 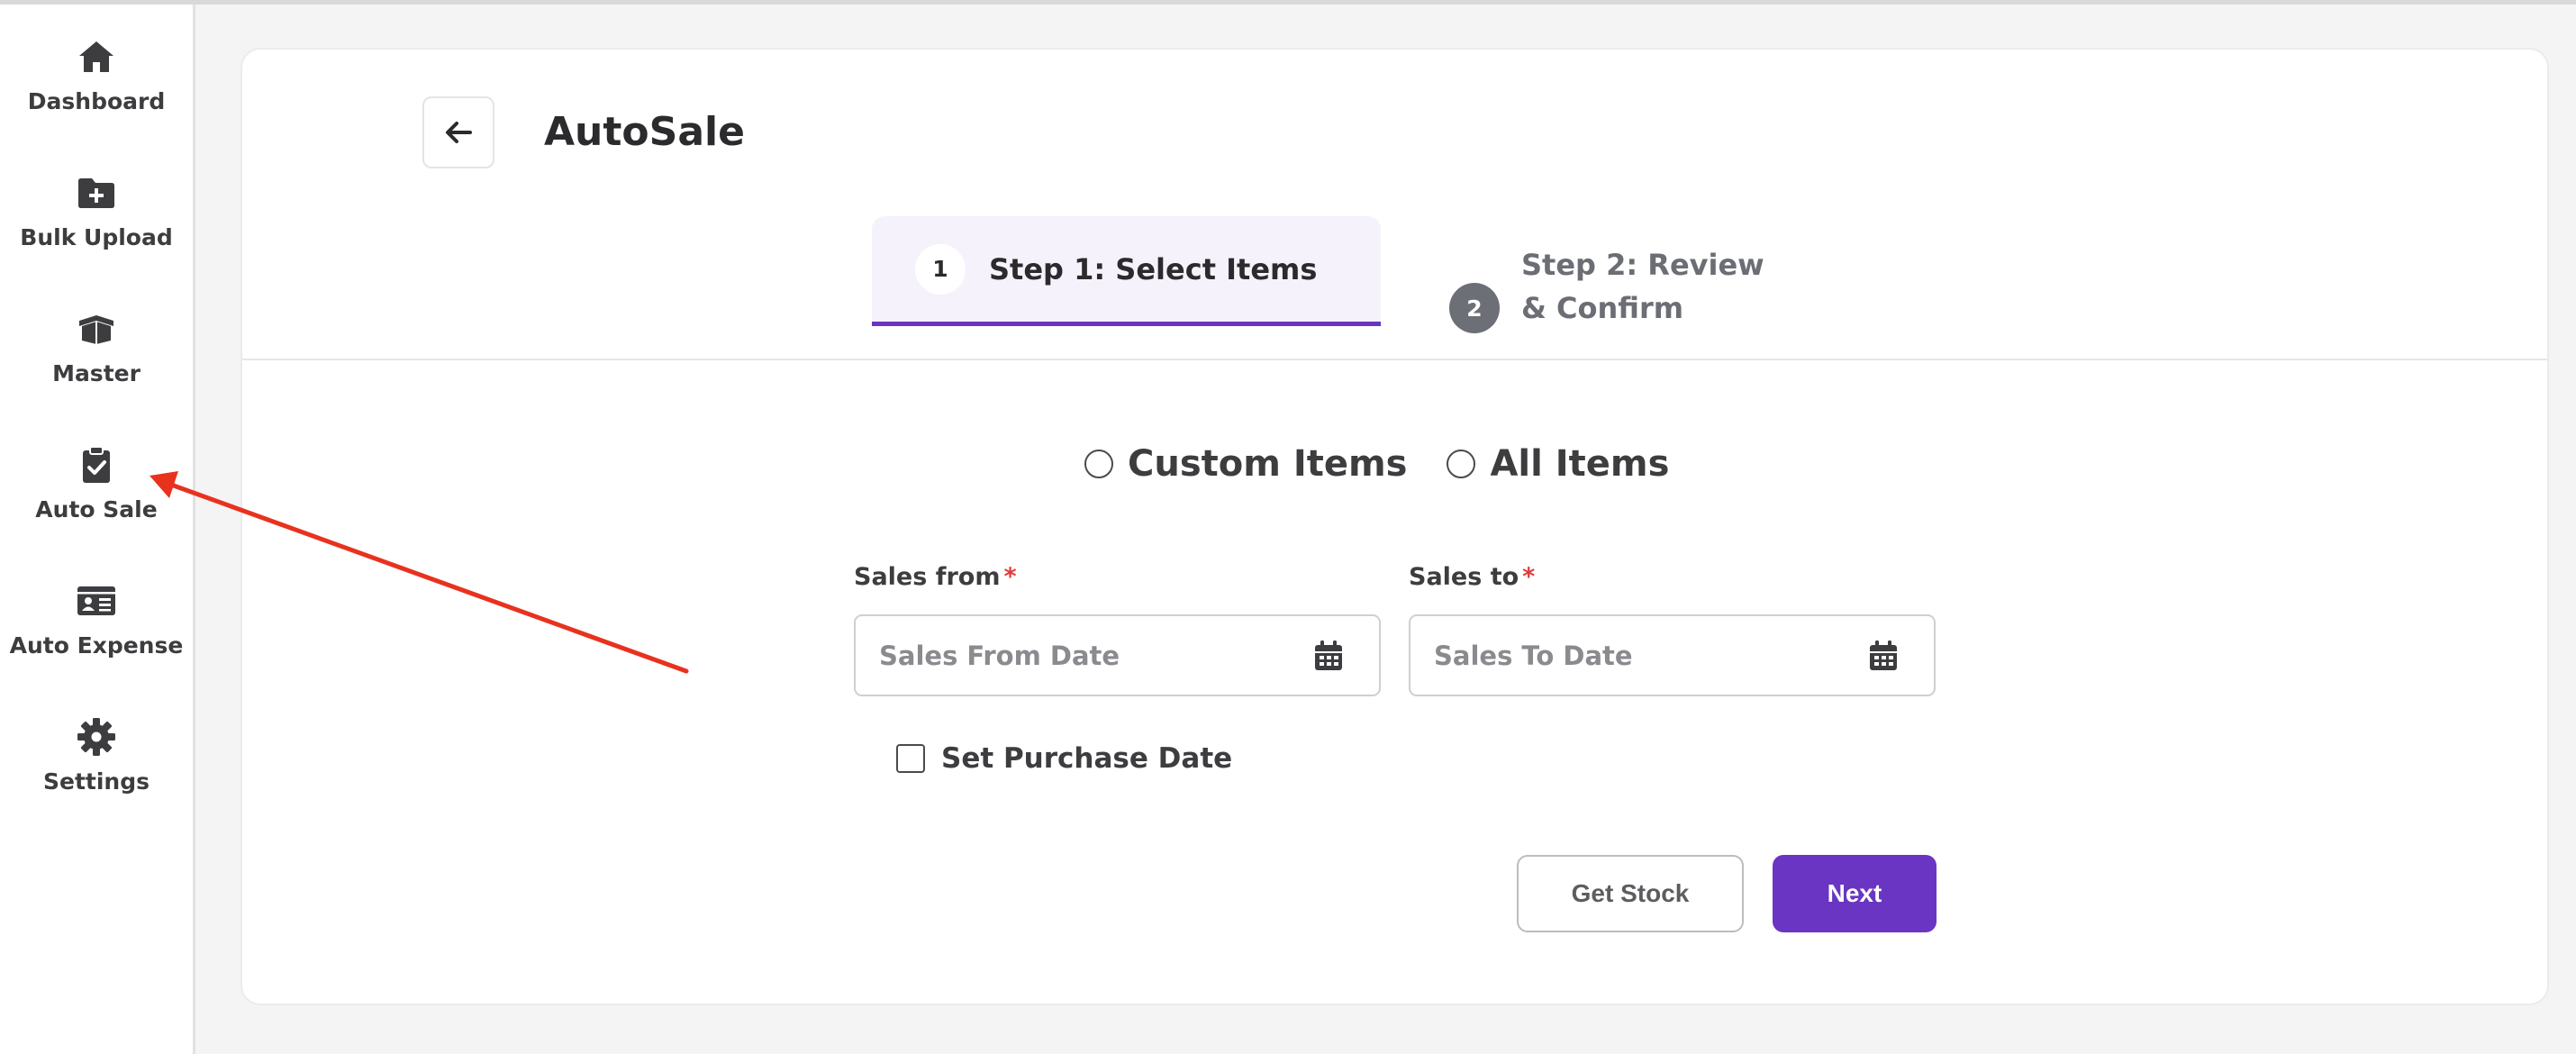 What do you see at coordinates (96, 600) in the screenshot?
I see `id-card-icon` at bounding box center [96, 600].